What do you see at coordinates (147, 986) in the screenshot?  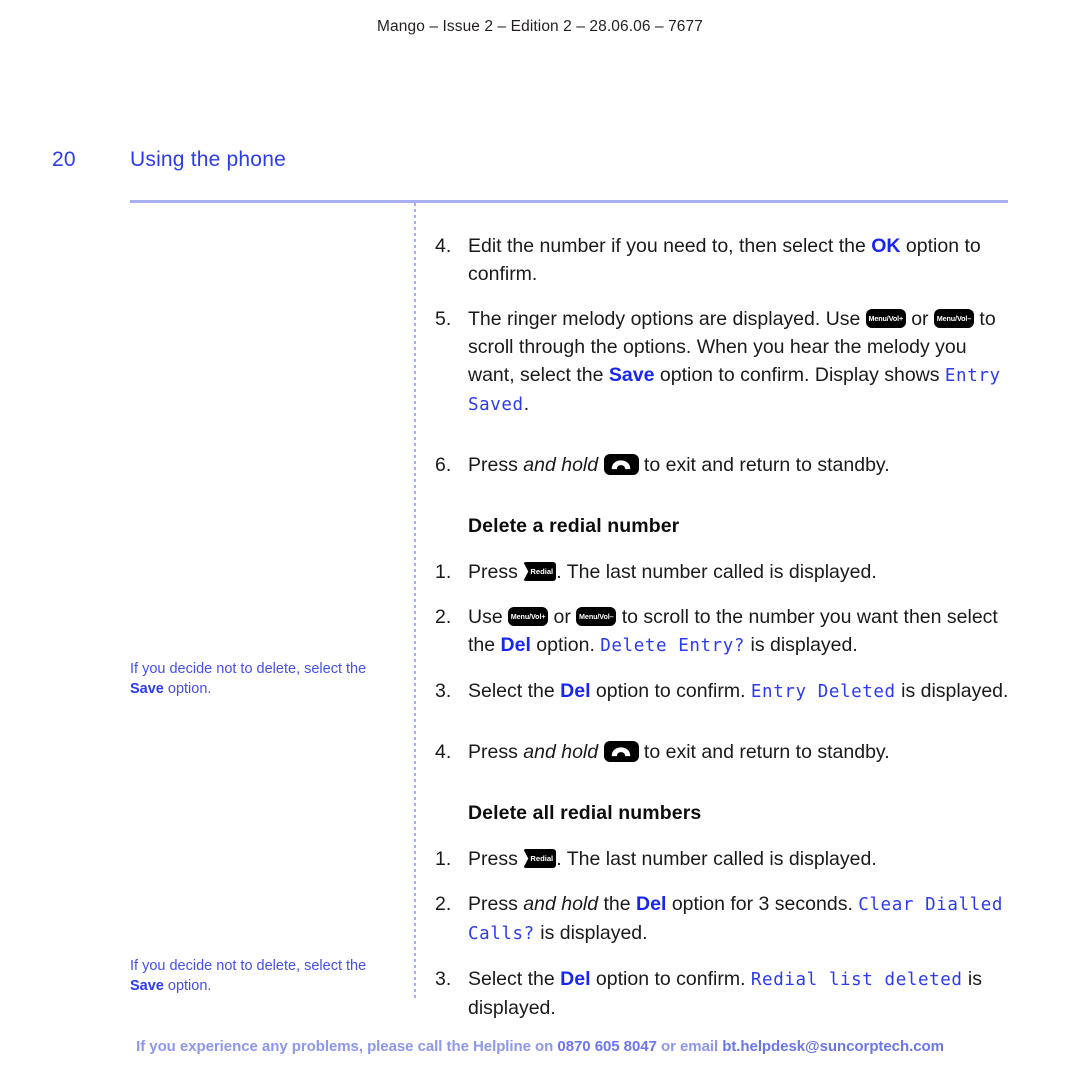 I see `margin-note-2-bold: Save` at bounding box center [147, 986].